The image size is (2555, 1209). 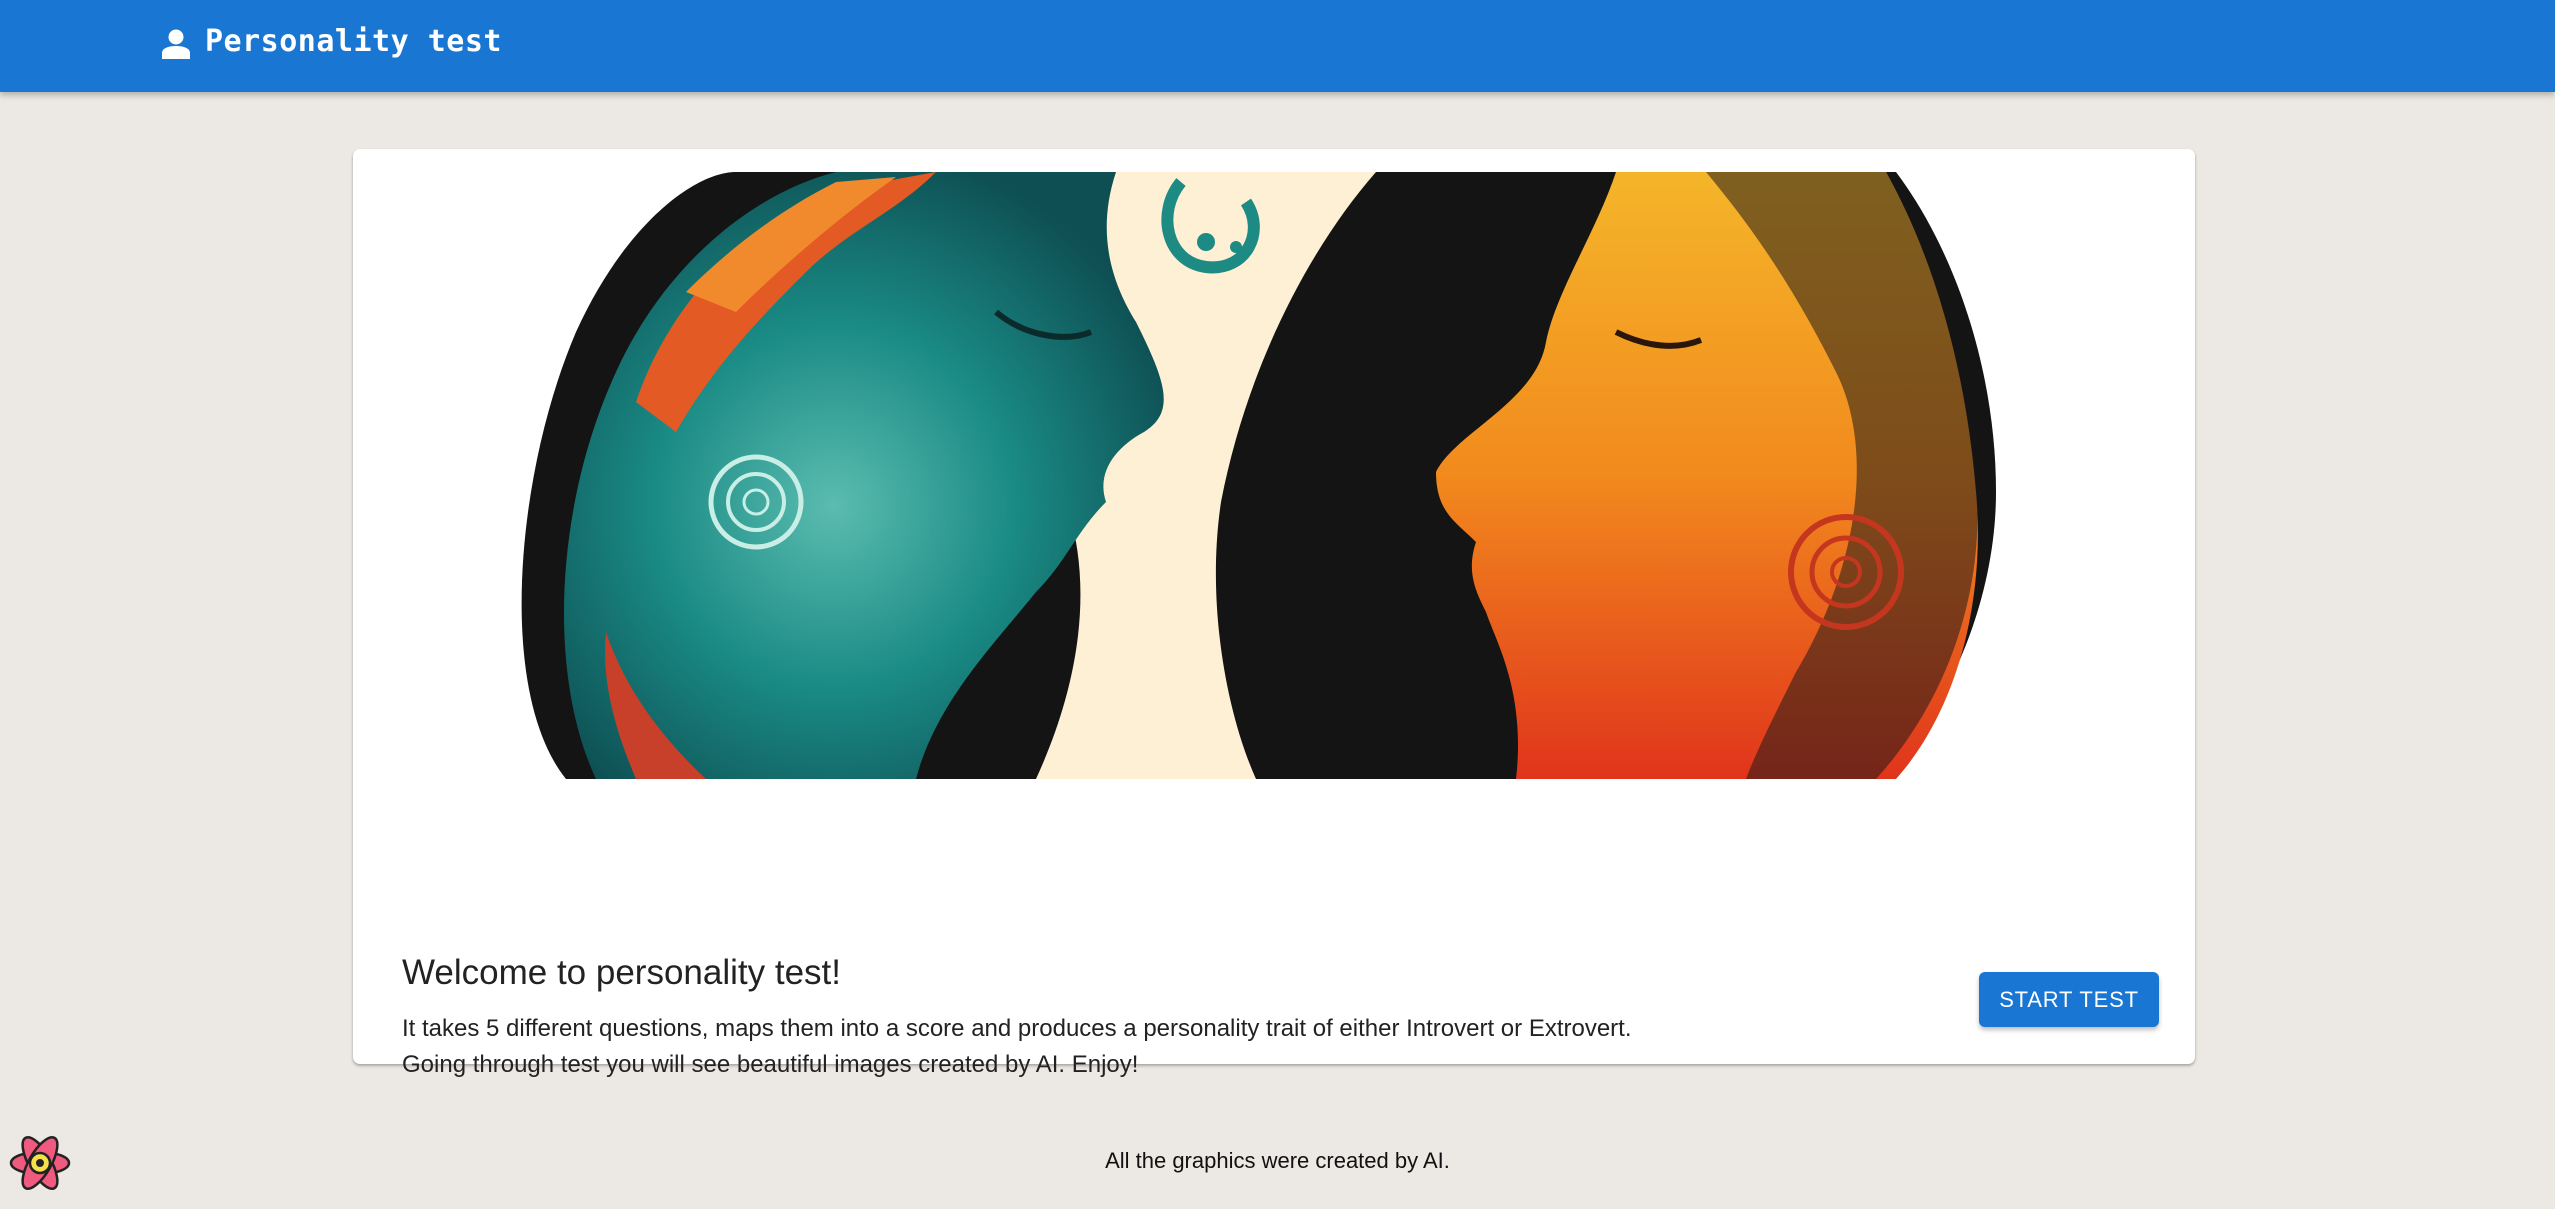 I want to click on person-icon, so click(x=176, y=44).